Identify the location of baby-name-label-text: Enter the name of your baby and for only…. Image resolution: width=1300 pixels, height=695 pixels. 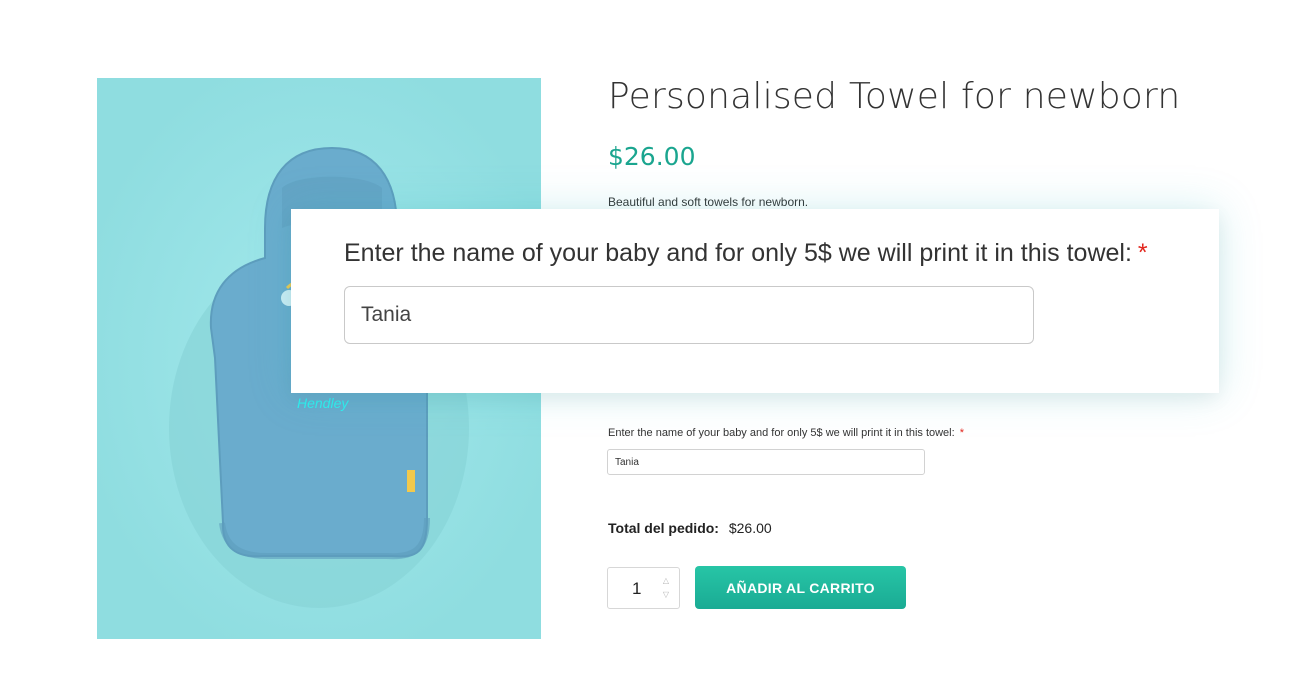
(781, 433).